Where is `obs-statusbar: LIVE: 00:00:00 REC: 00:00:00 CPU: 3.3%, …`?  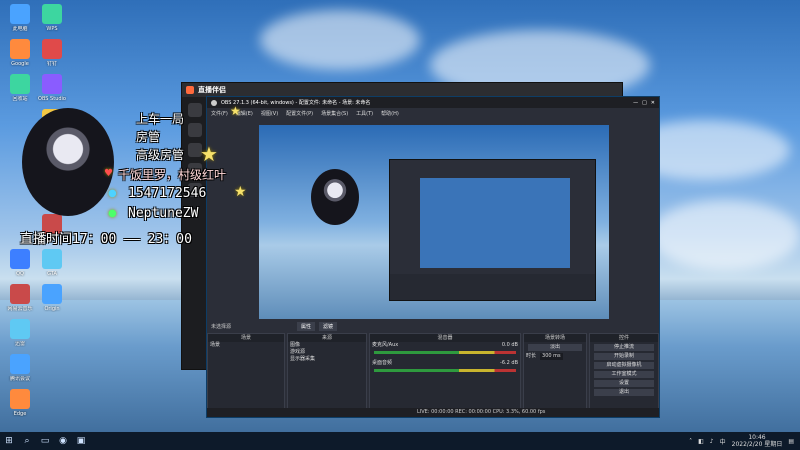 obs-statusbar: LIVE: 00:00:00 REC: 00:00:00 CPU: 3.3%, … is located at coordinates (433, 412).